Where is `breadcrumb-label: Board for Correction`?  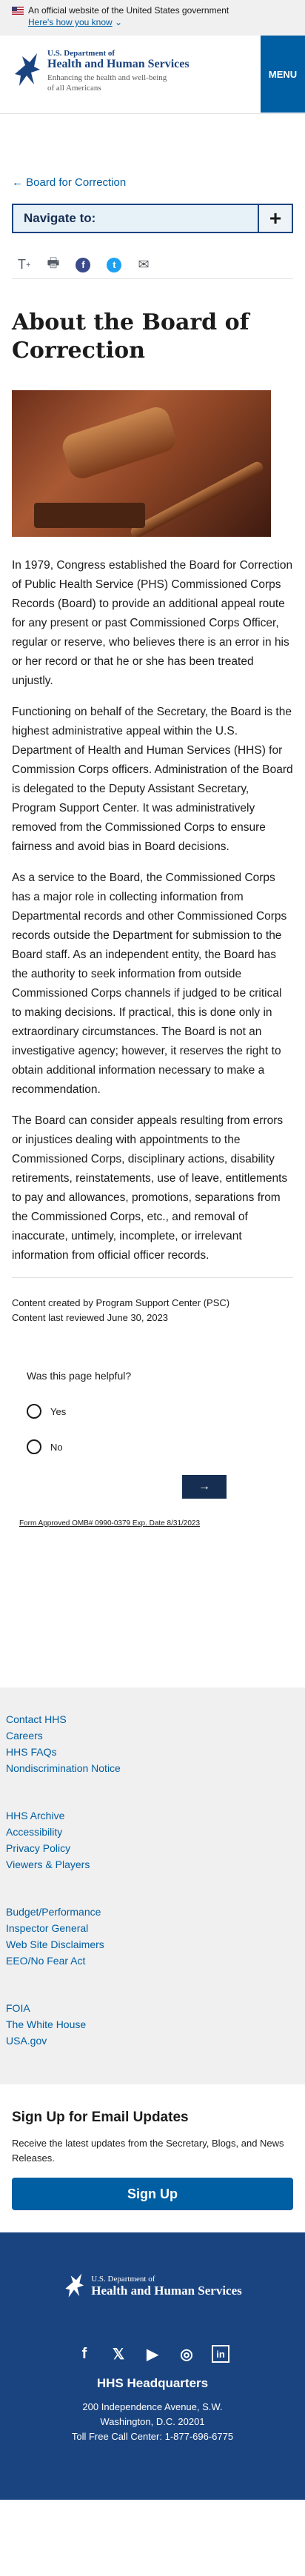
breadcrumb-label: Board for Correction is located at coordinates (77, 182).